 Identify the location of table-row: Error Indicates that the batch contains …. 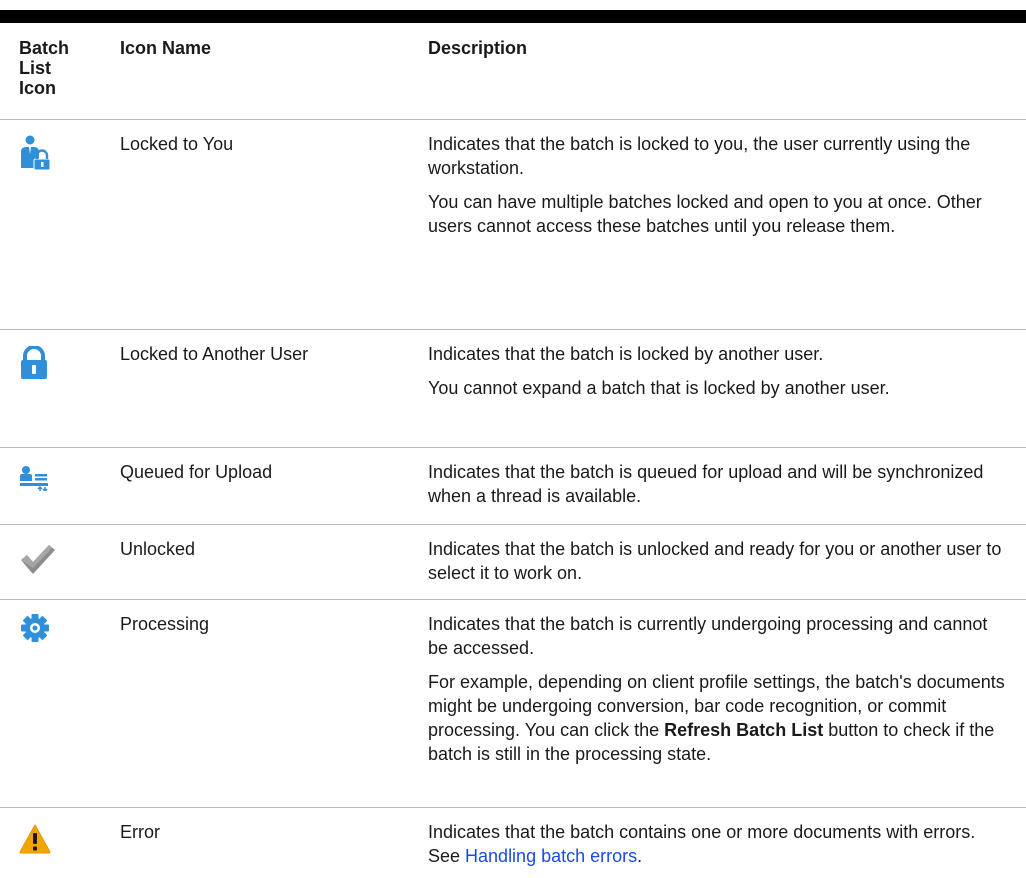
(513, 843).